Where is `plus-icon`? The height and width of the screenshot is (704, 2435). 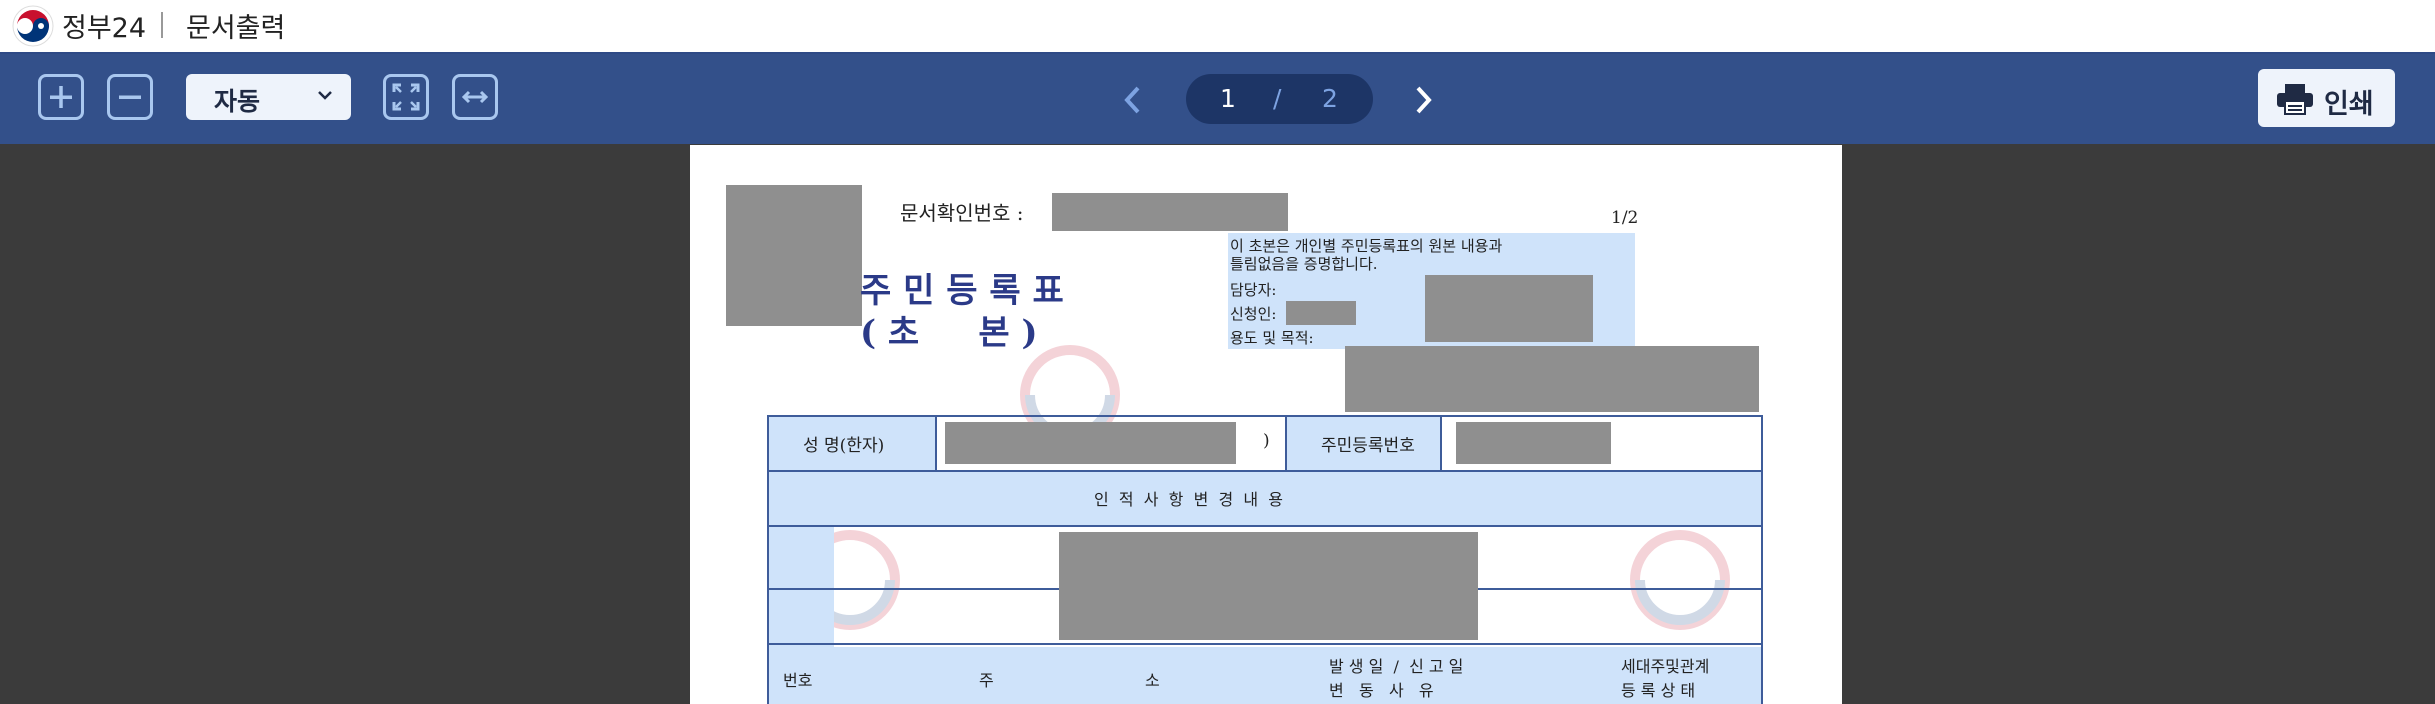 plus-icon is located at coordinates (61, 97).